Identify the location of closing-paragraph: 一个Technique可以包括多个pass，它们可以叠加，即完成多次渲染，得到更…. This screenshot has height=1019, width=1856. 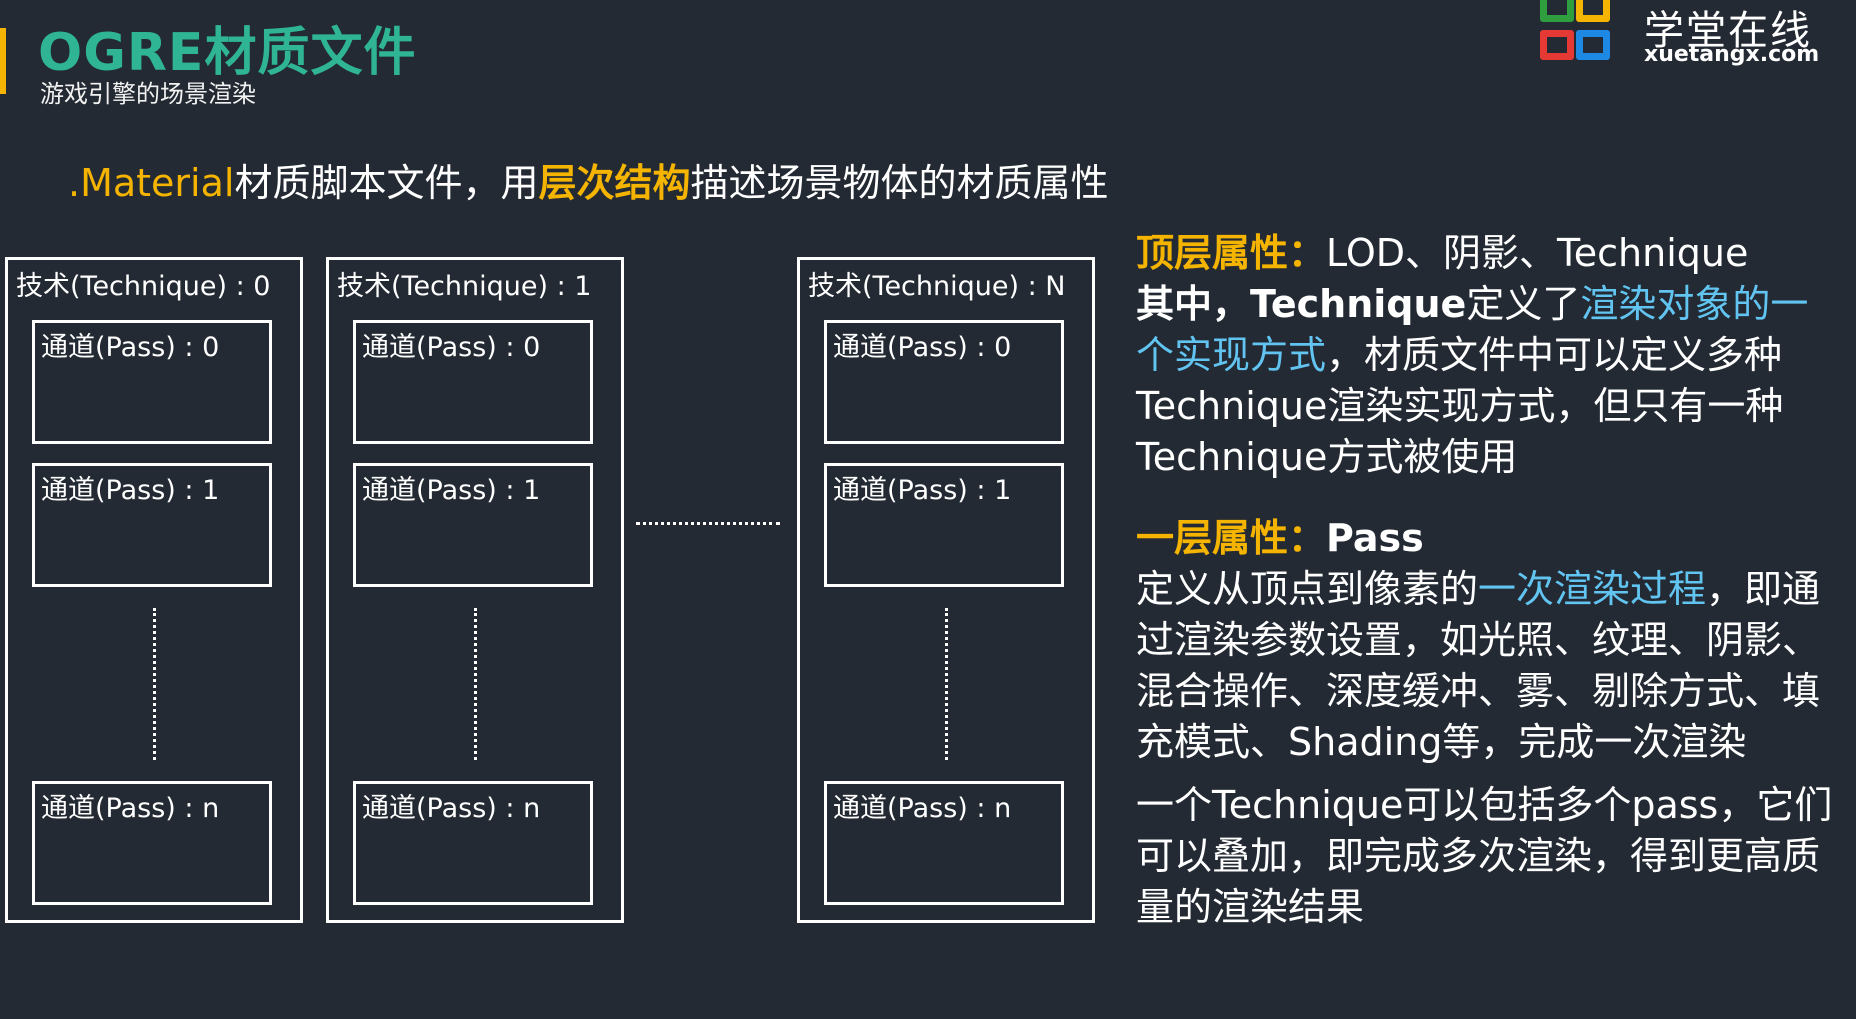
(1484, 856).